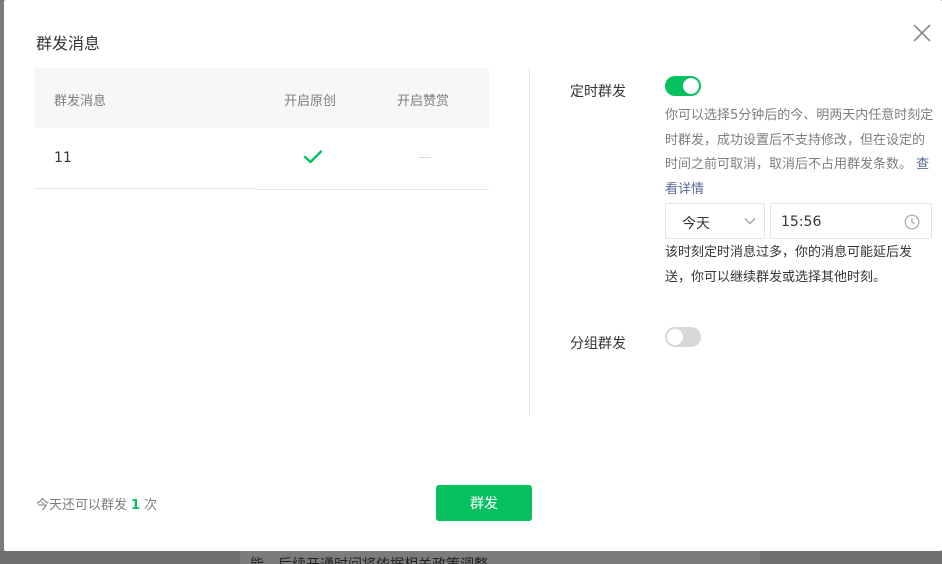 This screenshot has height=564, width=942. Describe the element at coordinates (529, 242) in the screenshot. I see `column-divider` at that location.